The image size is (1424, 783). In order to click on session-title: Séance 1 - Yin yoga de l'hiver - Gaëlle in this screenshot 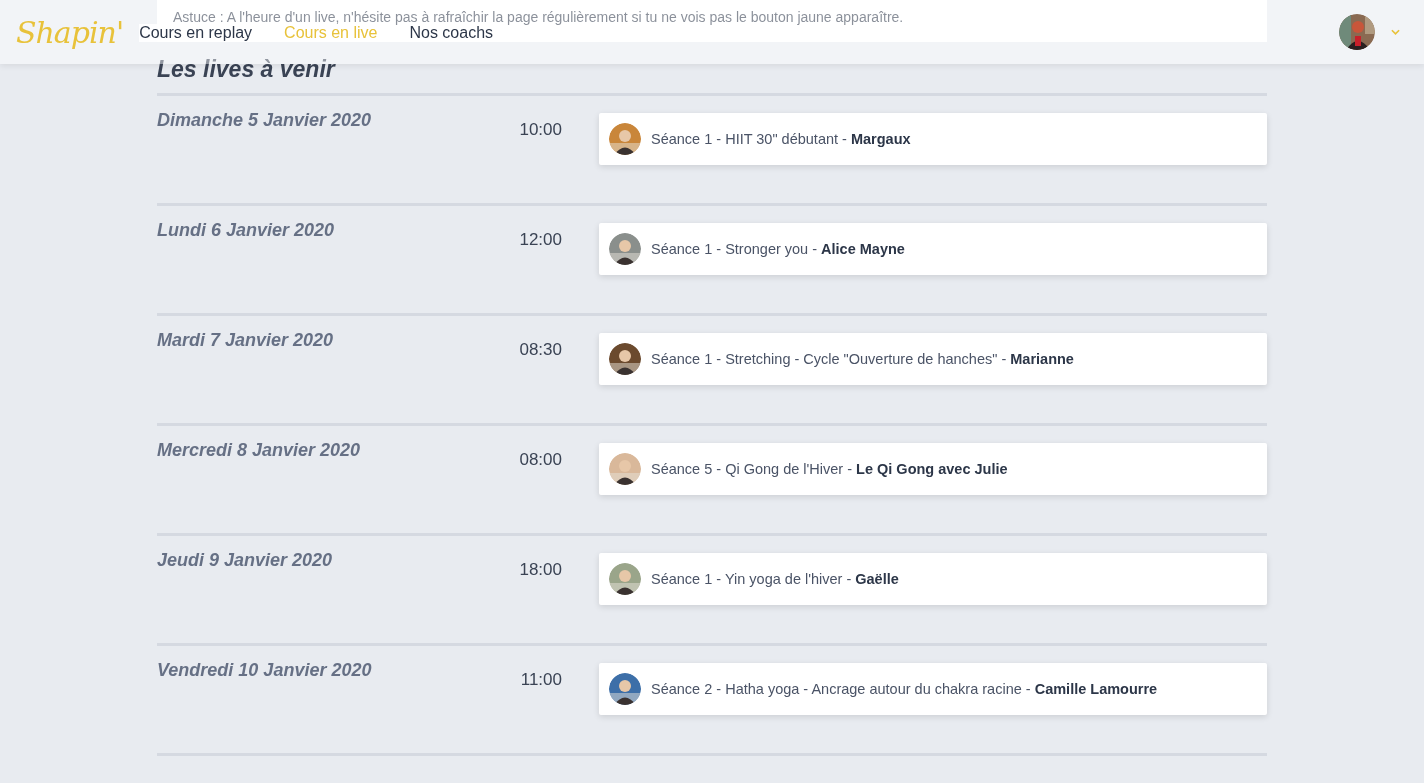, I will do `click(775, 579)`.